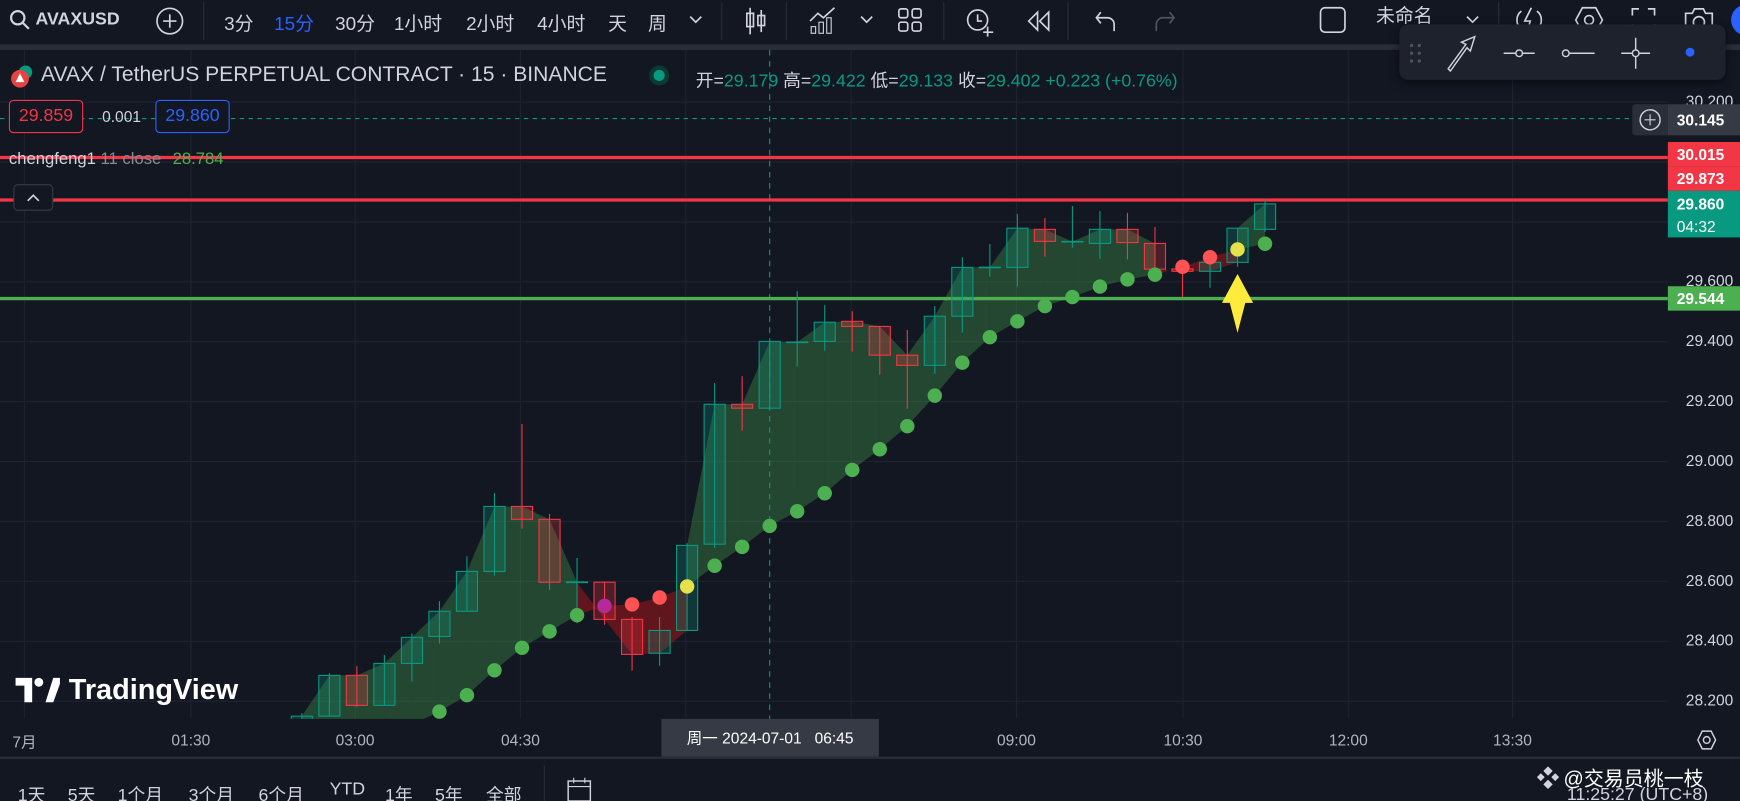 Image resolution: width=1740 pixels, height=801 pixels. I want to click on last-price-label: 29.860 04:32, so click(1703, 214).